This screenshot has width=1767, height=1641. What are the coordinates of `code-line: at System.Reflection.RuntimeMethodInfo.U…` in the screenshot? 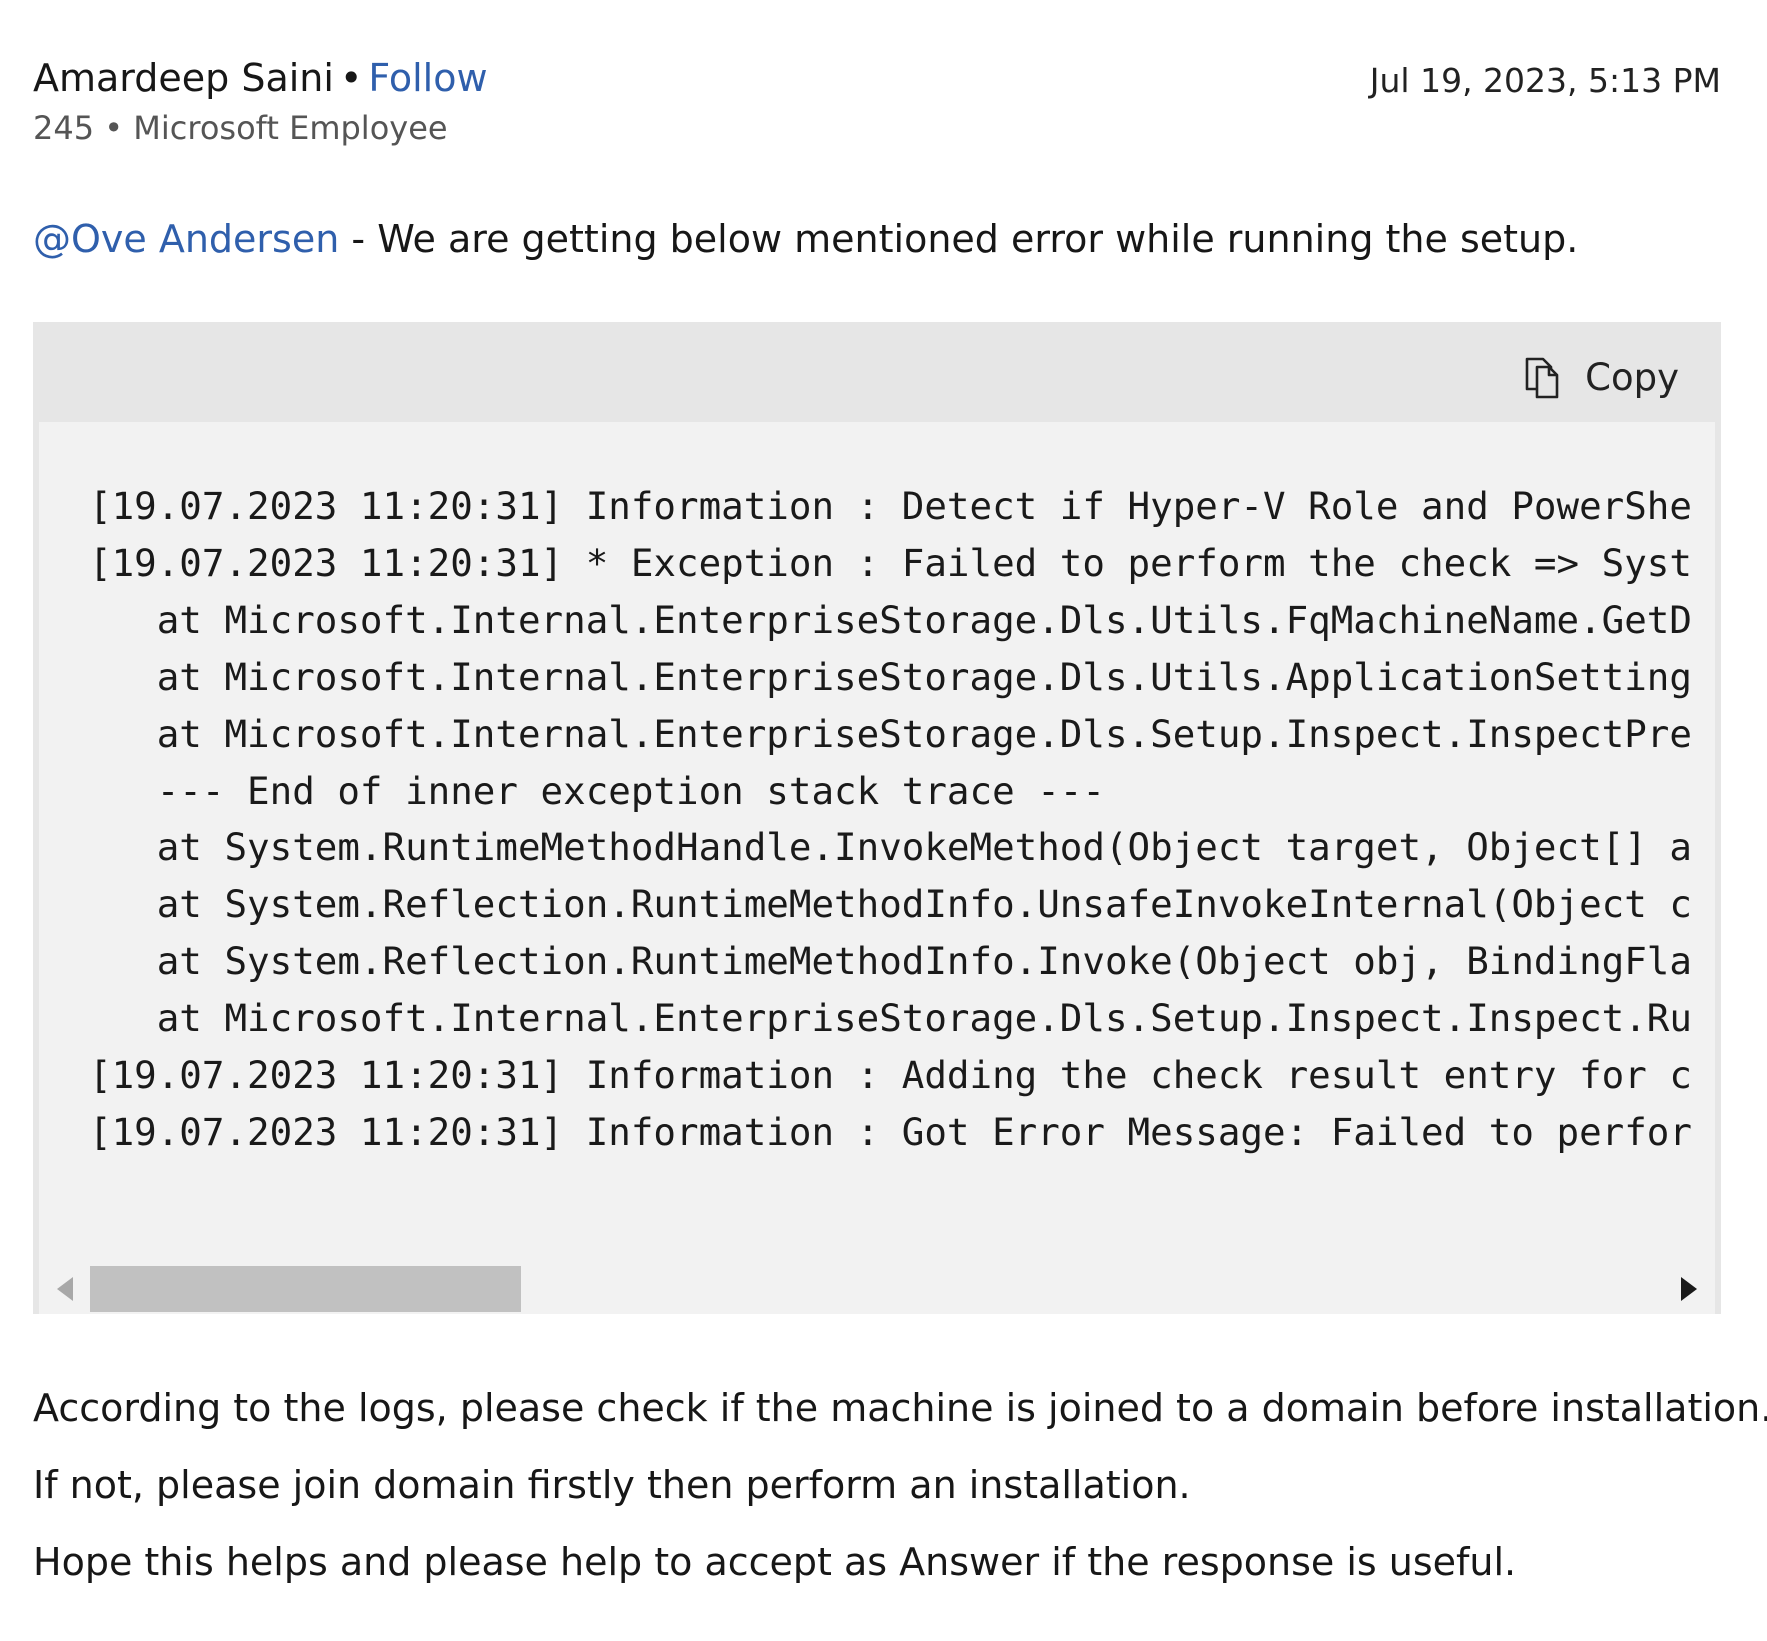 It's located at (890, 904).